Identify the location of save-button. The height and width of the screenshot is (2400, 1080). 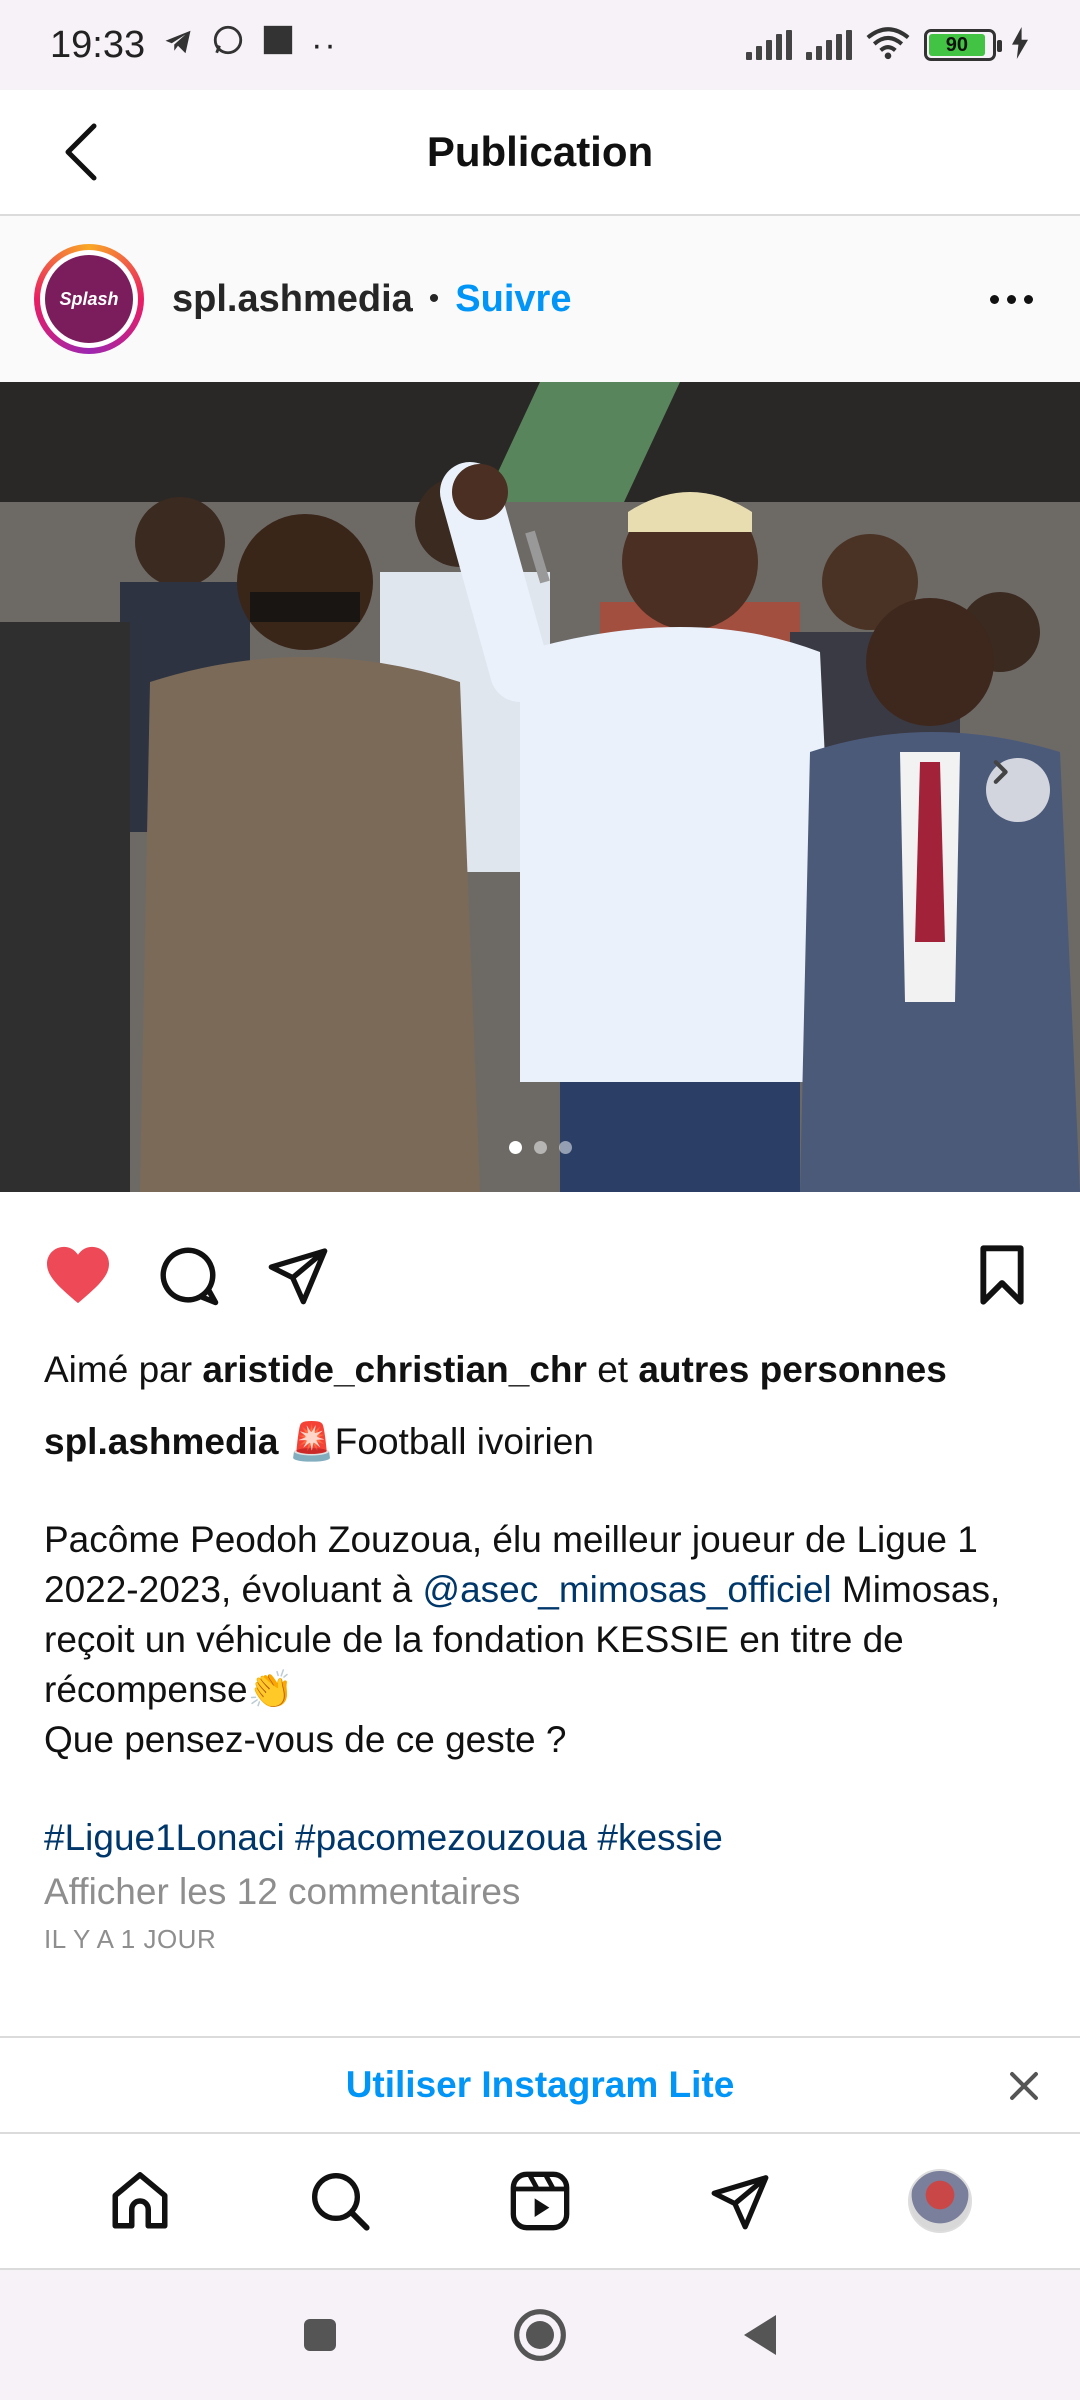
(1002, 1275).